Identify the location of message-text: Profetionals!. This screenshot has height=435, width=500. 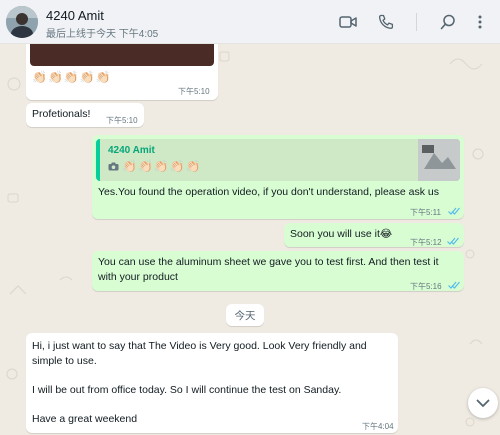
(61, 114).